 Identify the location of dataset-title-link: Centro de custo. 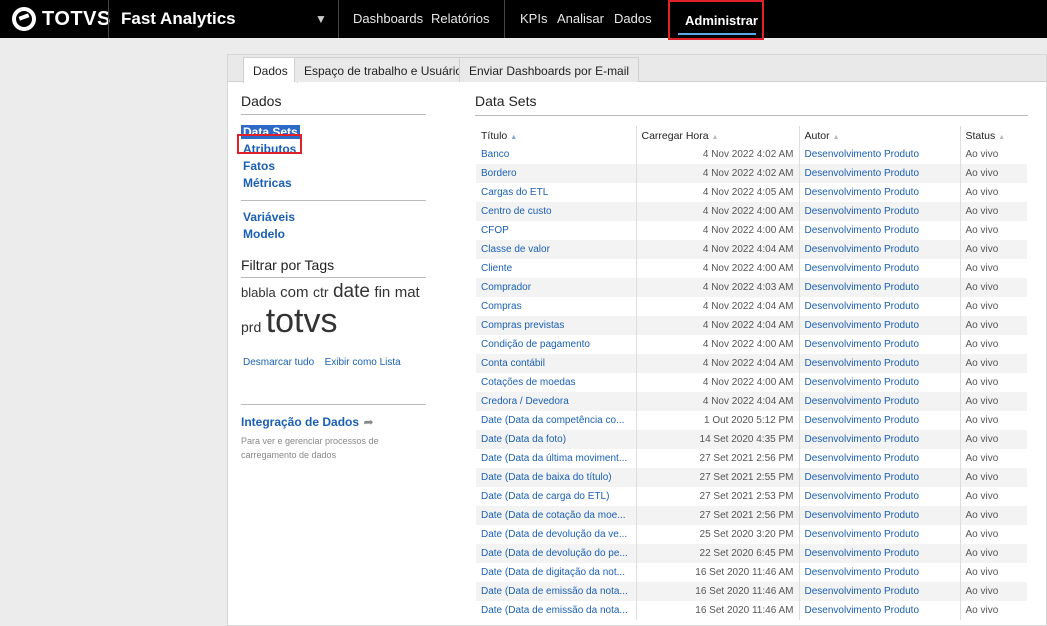
(556, 211).